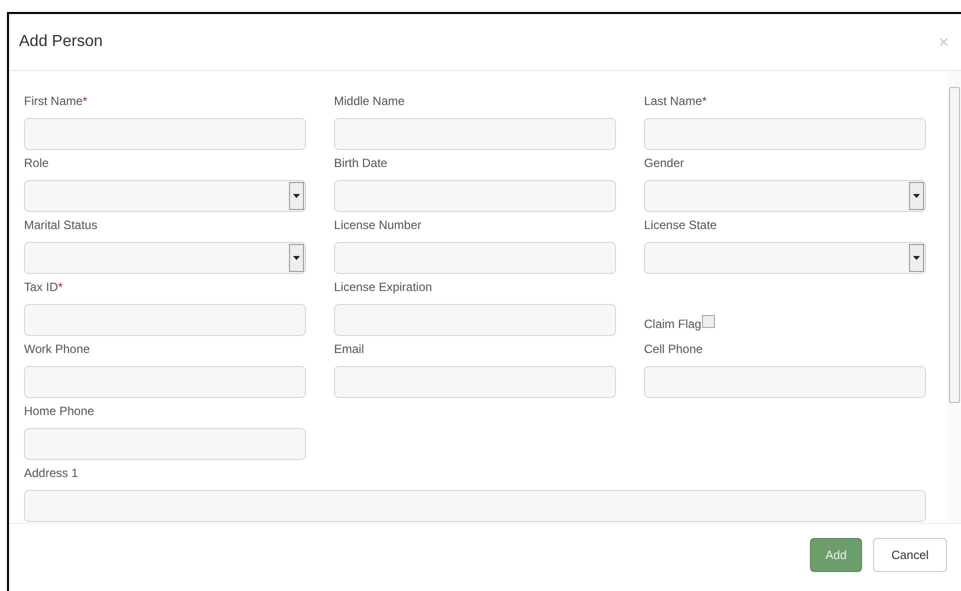 This screenshot has height=591, width=961. I want to click on field-label: Role, so click(37, 163).